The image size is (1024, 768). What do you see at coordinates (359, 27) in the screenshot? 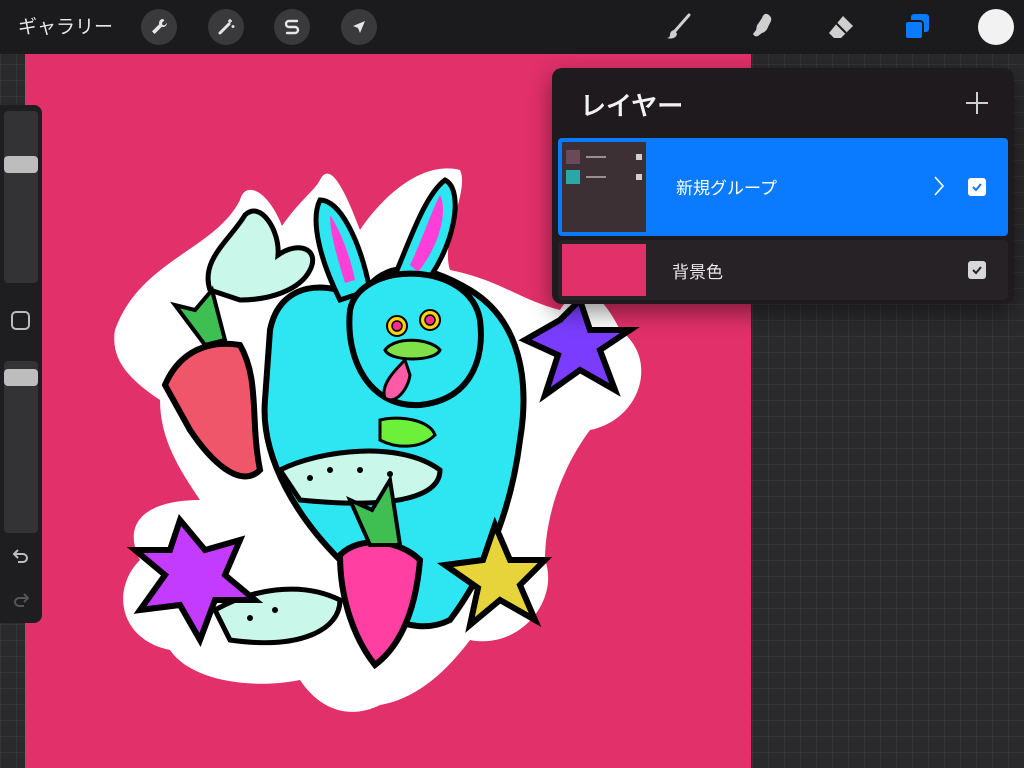
I see `transform-arrow-icon` at bounding box center [359, 27].